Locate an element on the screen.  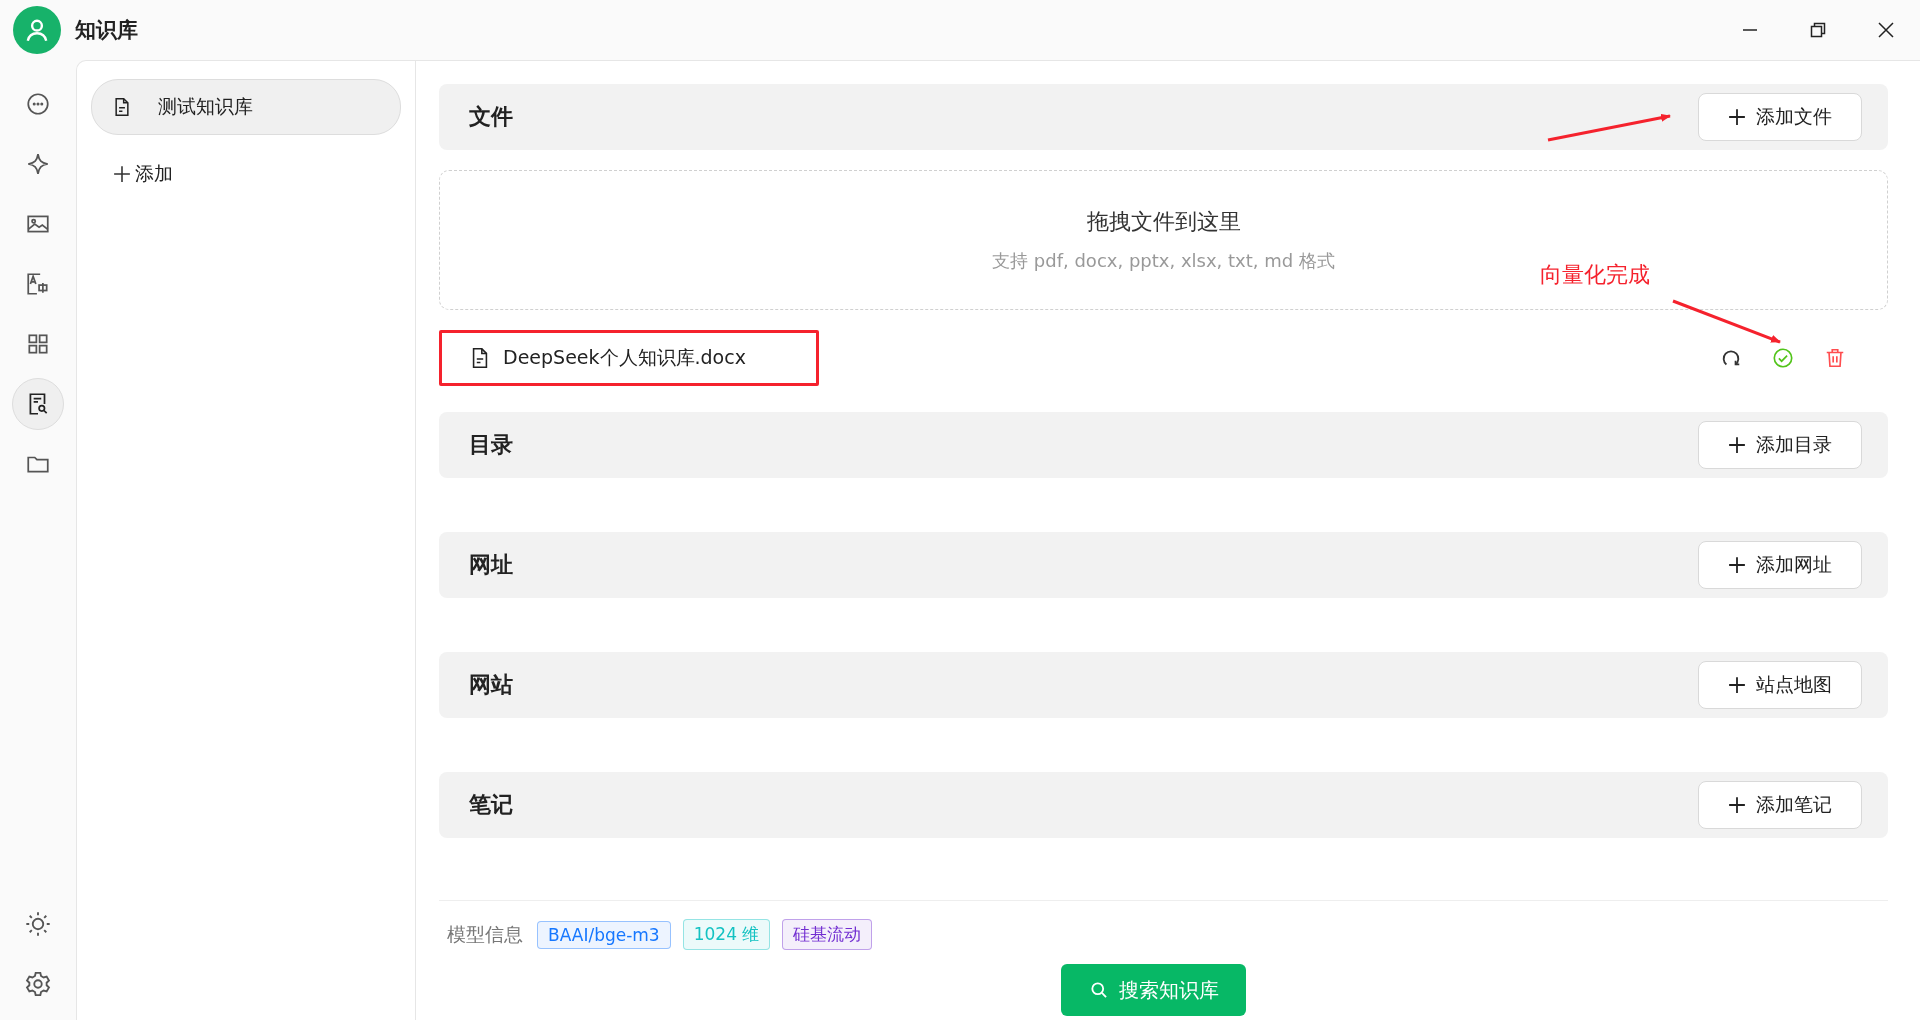
model-info-label: 模型信息 is located at coordinates (485, 934).